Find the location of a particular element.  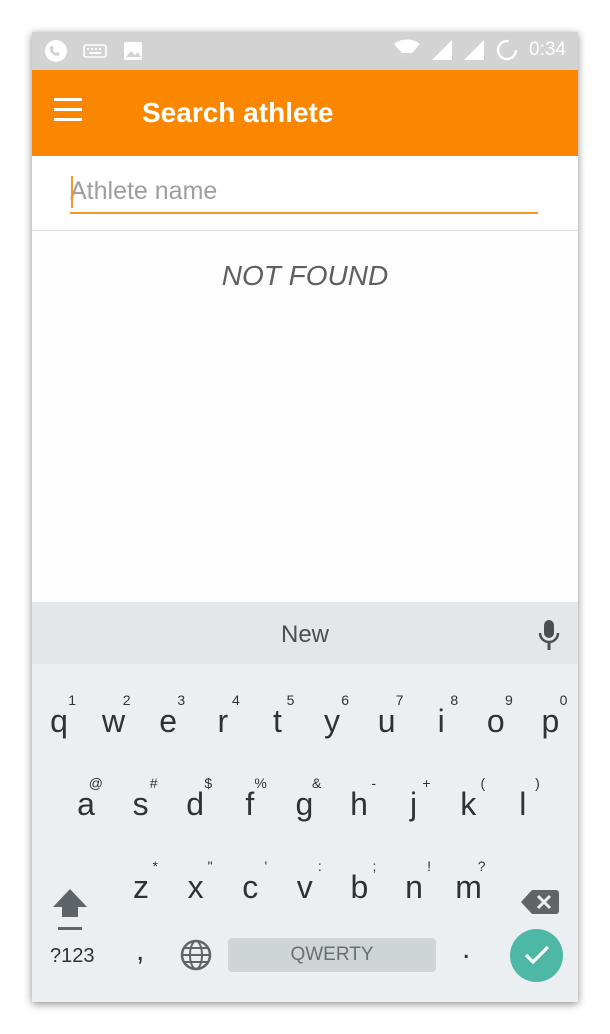

page-title: Search athlete is located at coordinates (238, 112).